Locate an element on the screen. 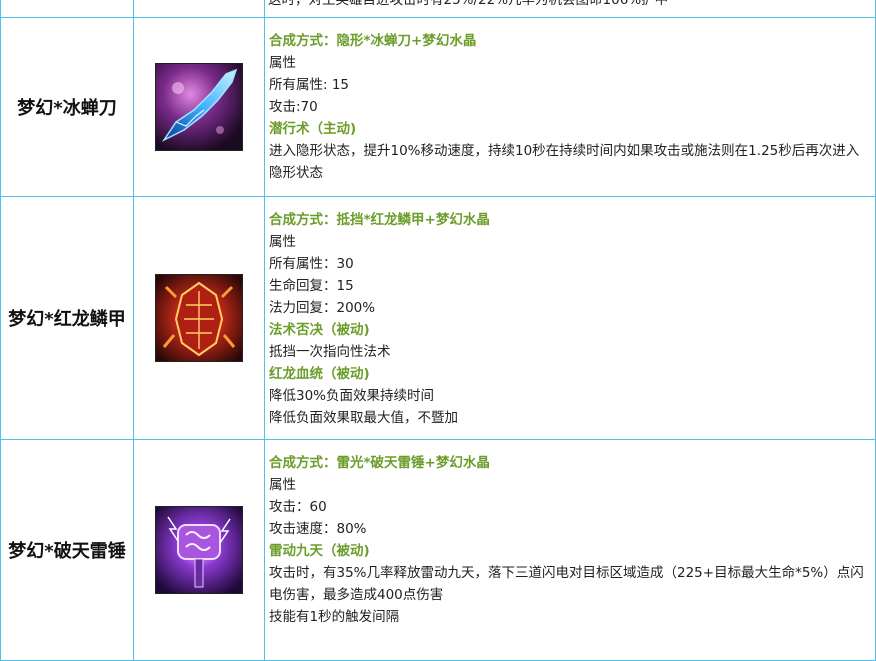 The width and height of the screenshot is (876, 661). red-dragon-armor-icon is located at coordinates (199, 318).